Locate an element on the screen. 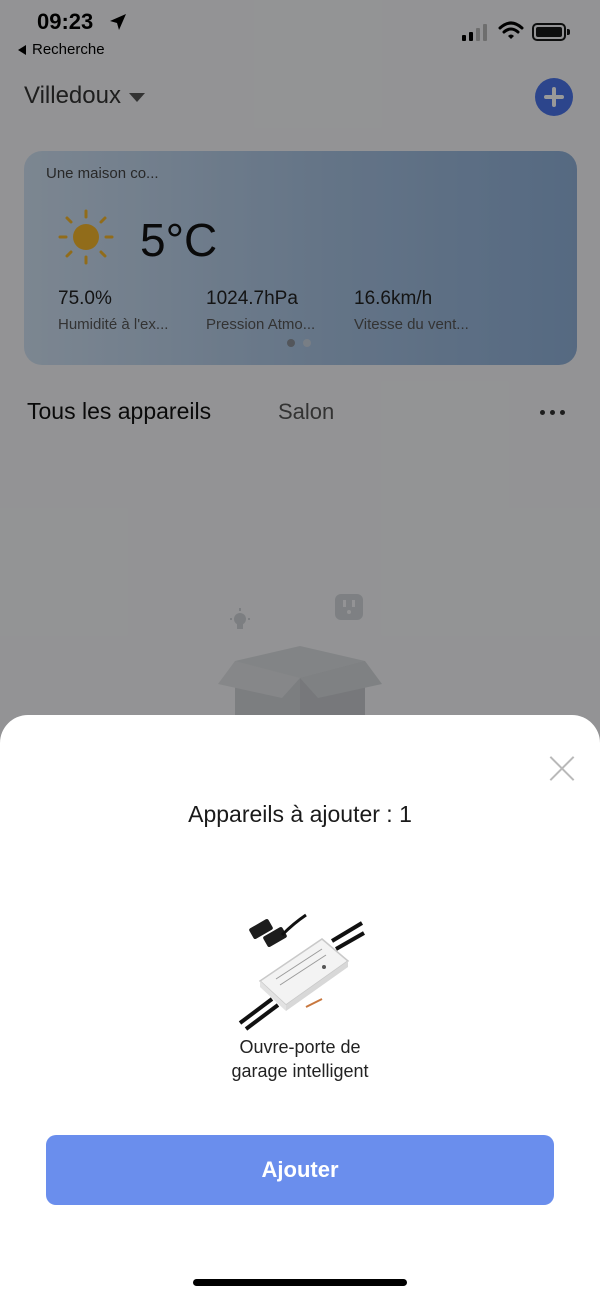  device-name-line2: garage intelligent is located at coordinates (300, 1071).